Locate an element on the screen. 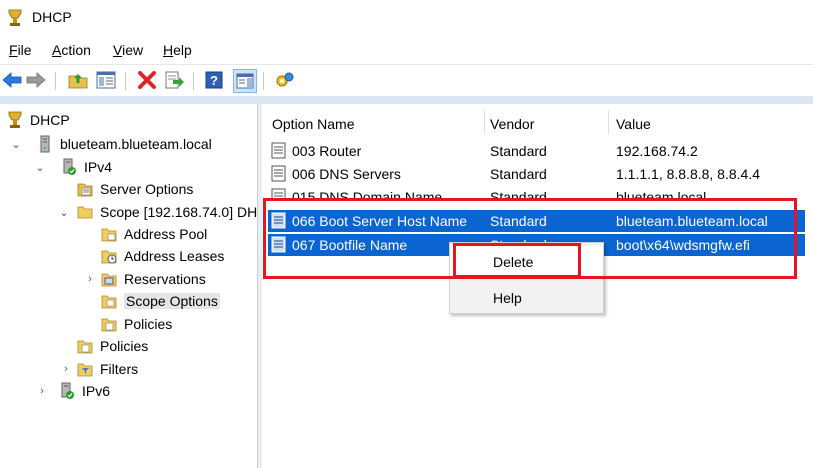  tree-item-label: Scope Options is located at coordinates (172, 301).